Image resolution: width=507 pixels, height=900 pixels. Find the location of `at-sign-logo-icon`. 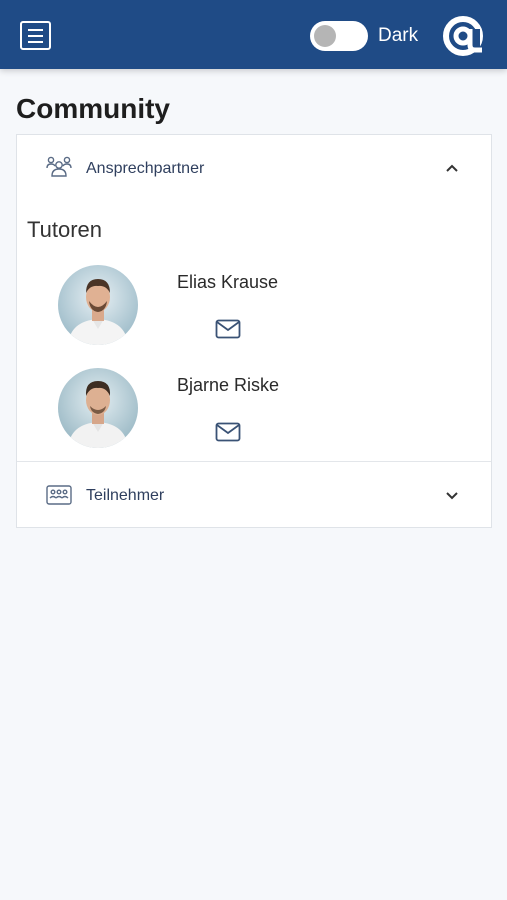

at-sign-logo-icon is located at coordinates (463, 36).